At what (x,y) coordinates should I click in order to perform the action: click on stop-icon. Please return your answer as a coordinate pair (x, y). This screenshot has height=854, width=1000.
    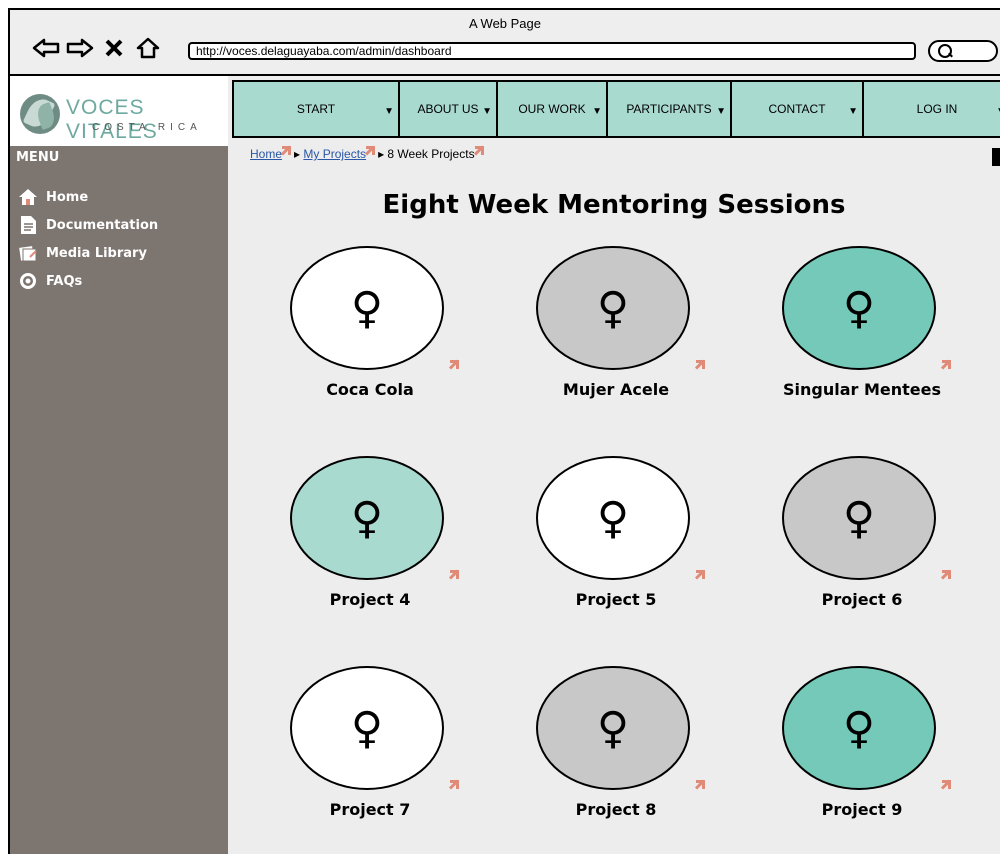
    Looking at the image, I should click on (114, 48).